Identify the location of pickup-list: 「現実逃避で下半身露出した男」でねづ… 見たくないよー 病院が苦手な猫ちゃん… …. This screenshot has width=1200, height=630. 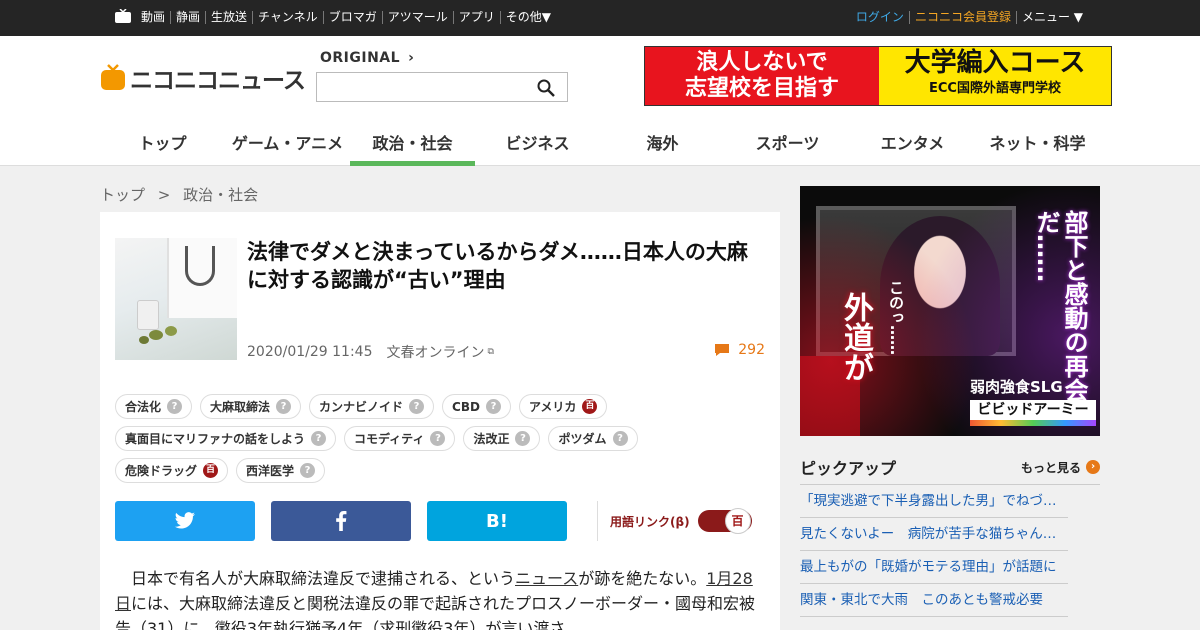
(950, 550).